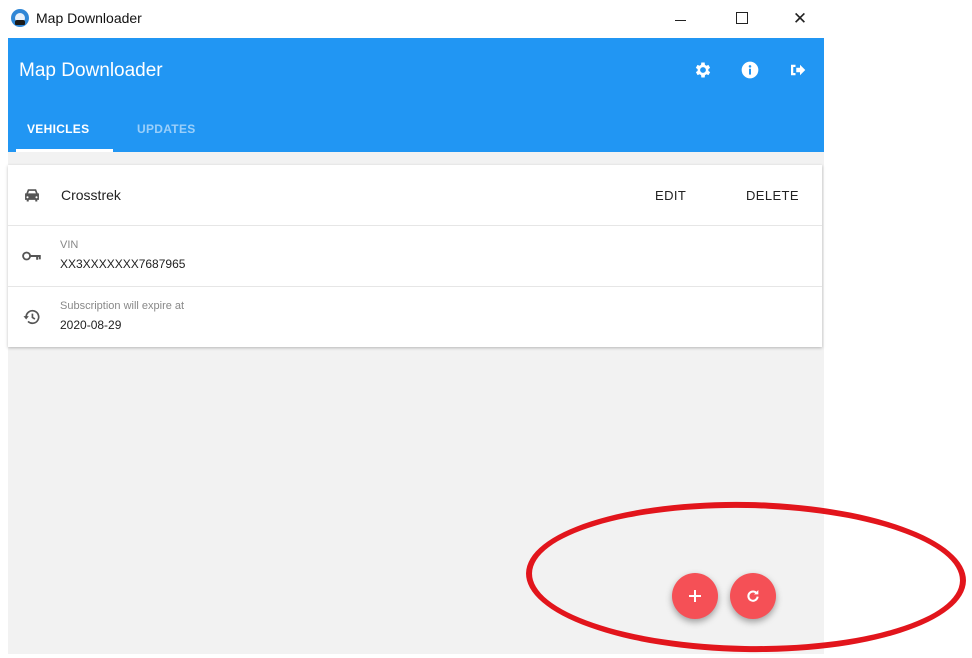  I want to click on vin-row: VIN XX3XXXXXXX7687965, so click(415, 256).